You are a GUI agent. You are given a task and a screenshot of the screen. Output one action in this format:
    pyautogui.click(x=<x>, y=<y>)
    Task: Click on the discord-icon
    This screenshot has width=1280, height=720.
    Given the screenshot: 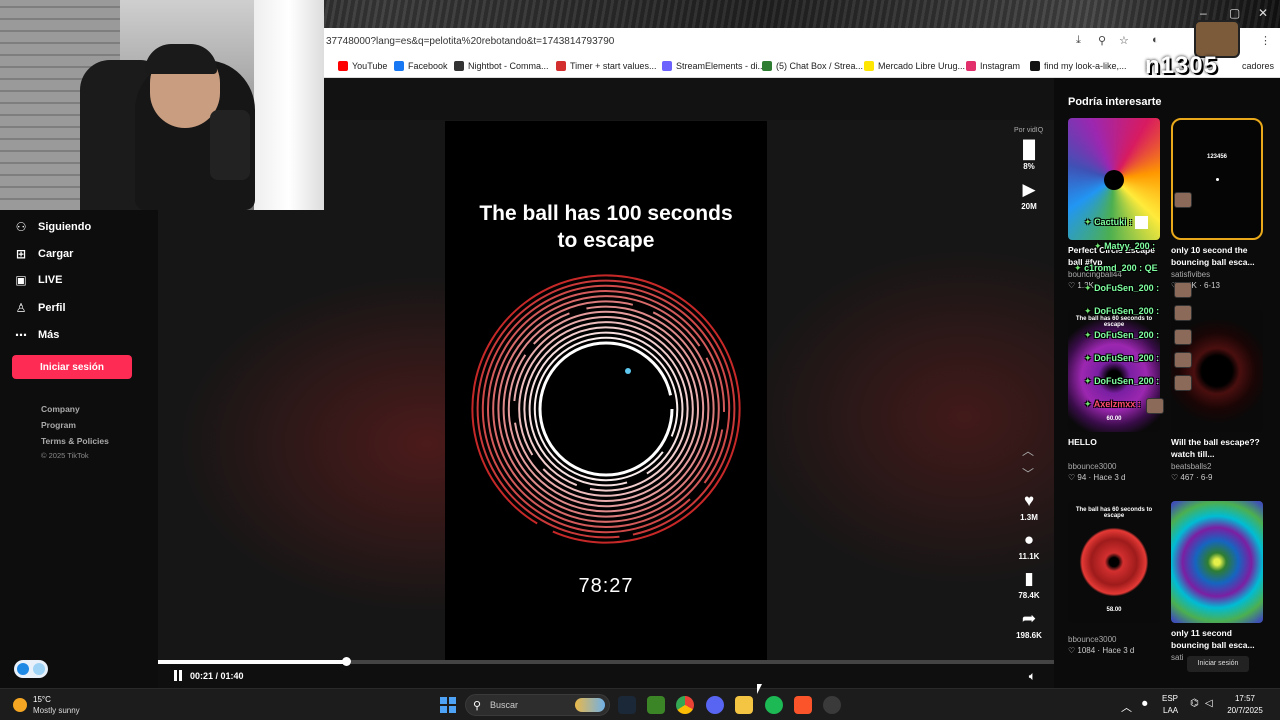 What is the action you would take?
    pyautogui.click(x=715, y=705)
    